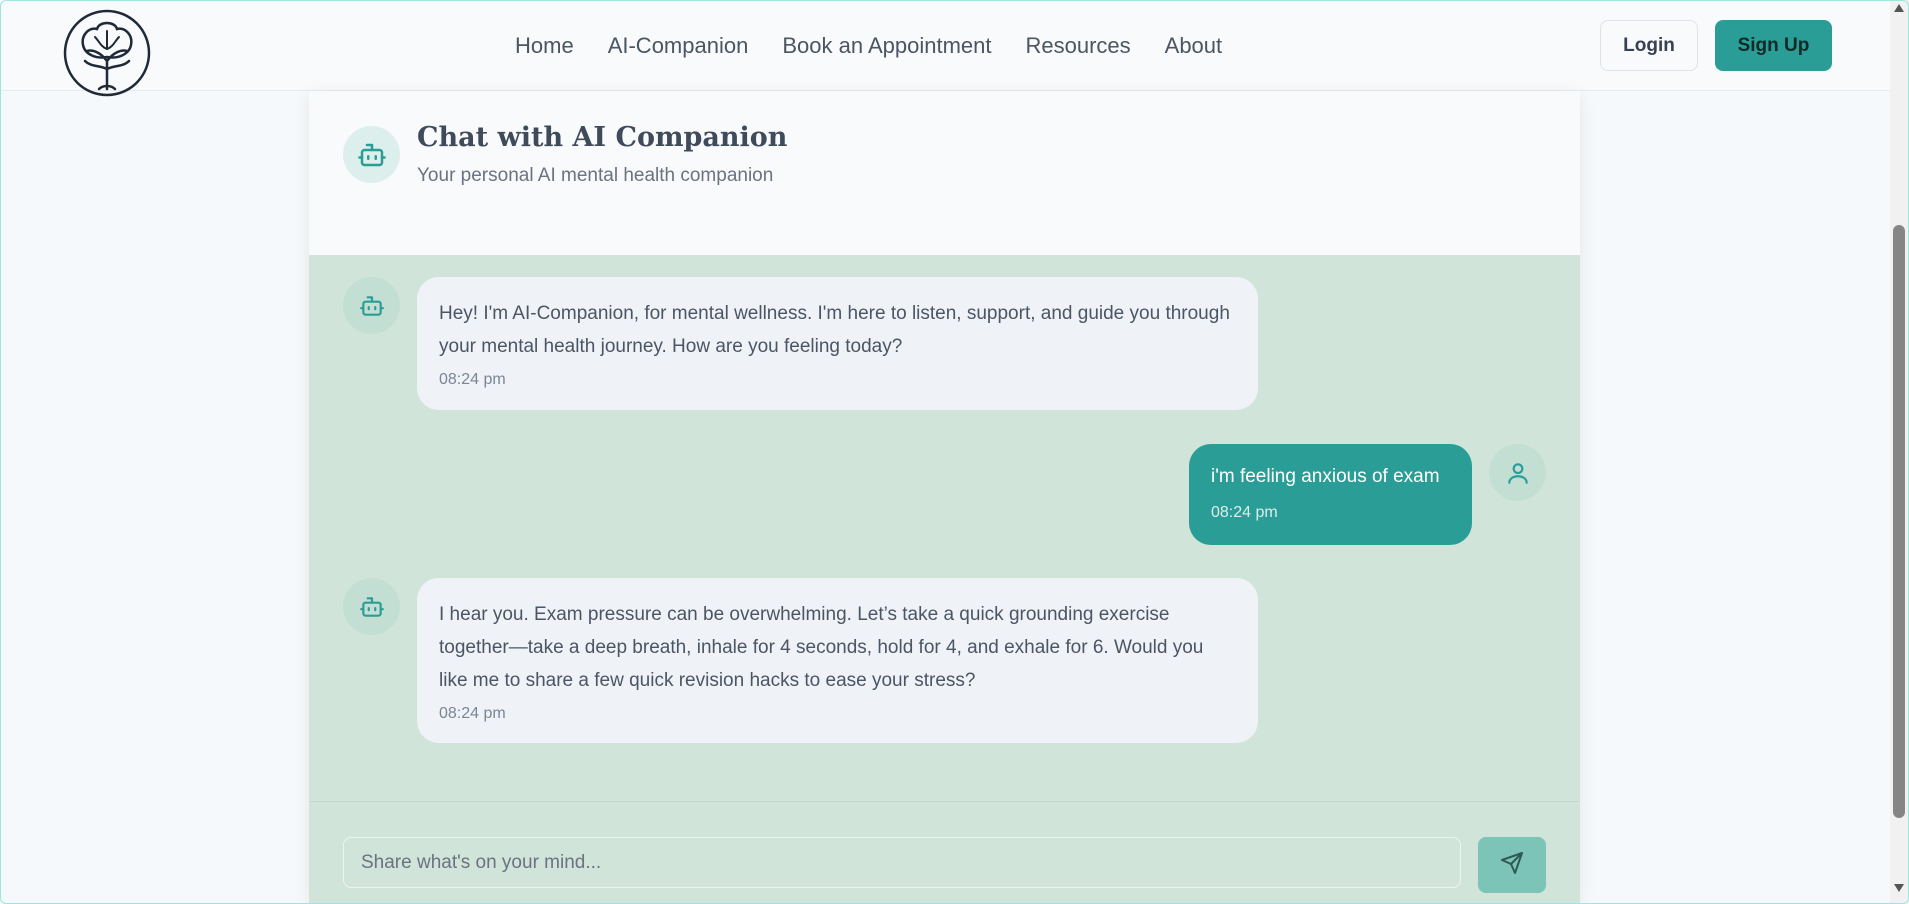 The height and width of the screenshot is (904, 1909). What do you see at coordinates (1325, 476) in the screenshot?
I see `message-text: i'm feeling anxious of exam` at bounding box center [1325, 476].